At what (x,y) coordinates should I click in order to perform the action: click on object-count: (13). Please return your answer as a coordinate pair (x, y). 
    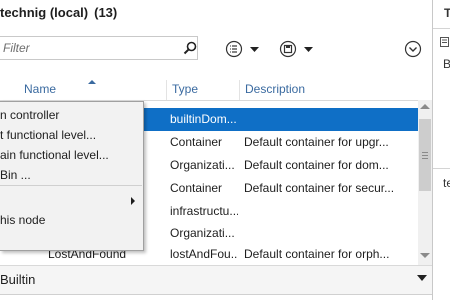
    Looking at the image, I should click on (106, 12).